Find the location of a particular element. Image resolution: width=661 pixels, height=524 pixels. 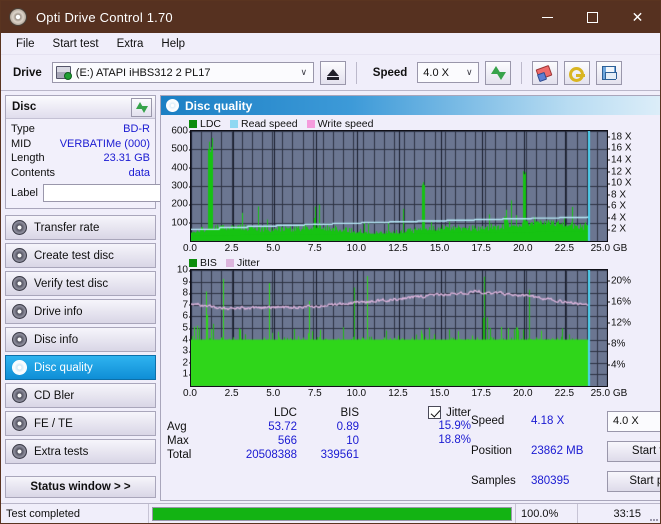

legend-label: BIS is located at coordinates (208, 262).